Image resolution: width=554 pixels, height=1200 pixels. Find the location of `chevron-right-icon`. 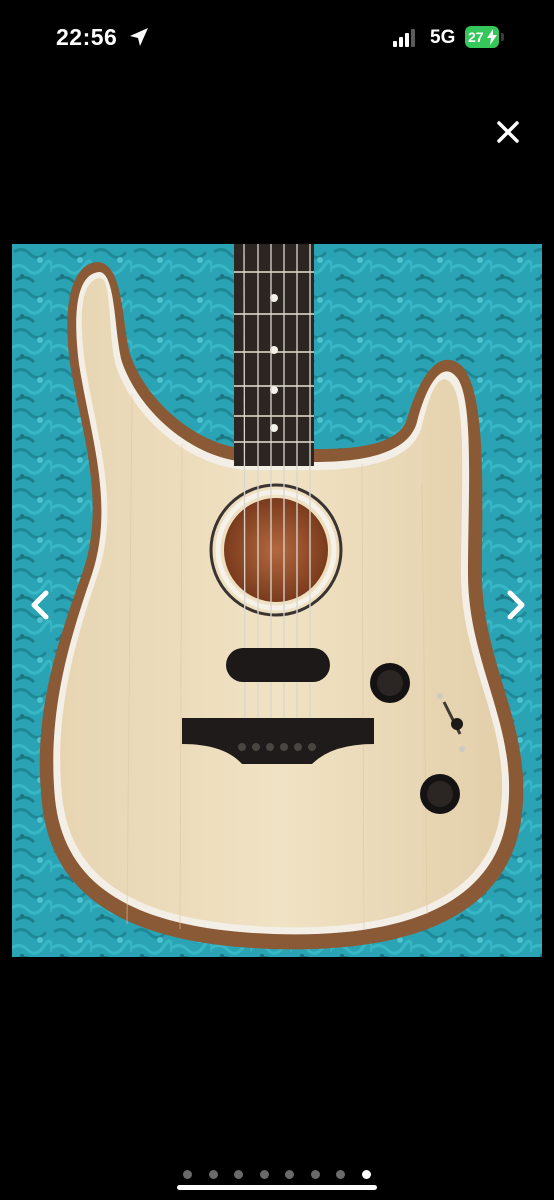

chevron-right-icon is located at coordinates (516, 605).